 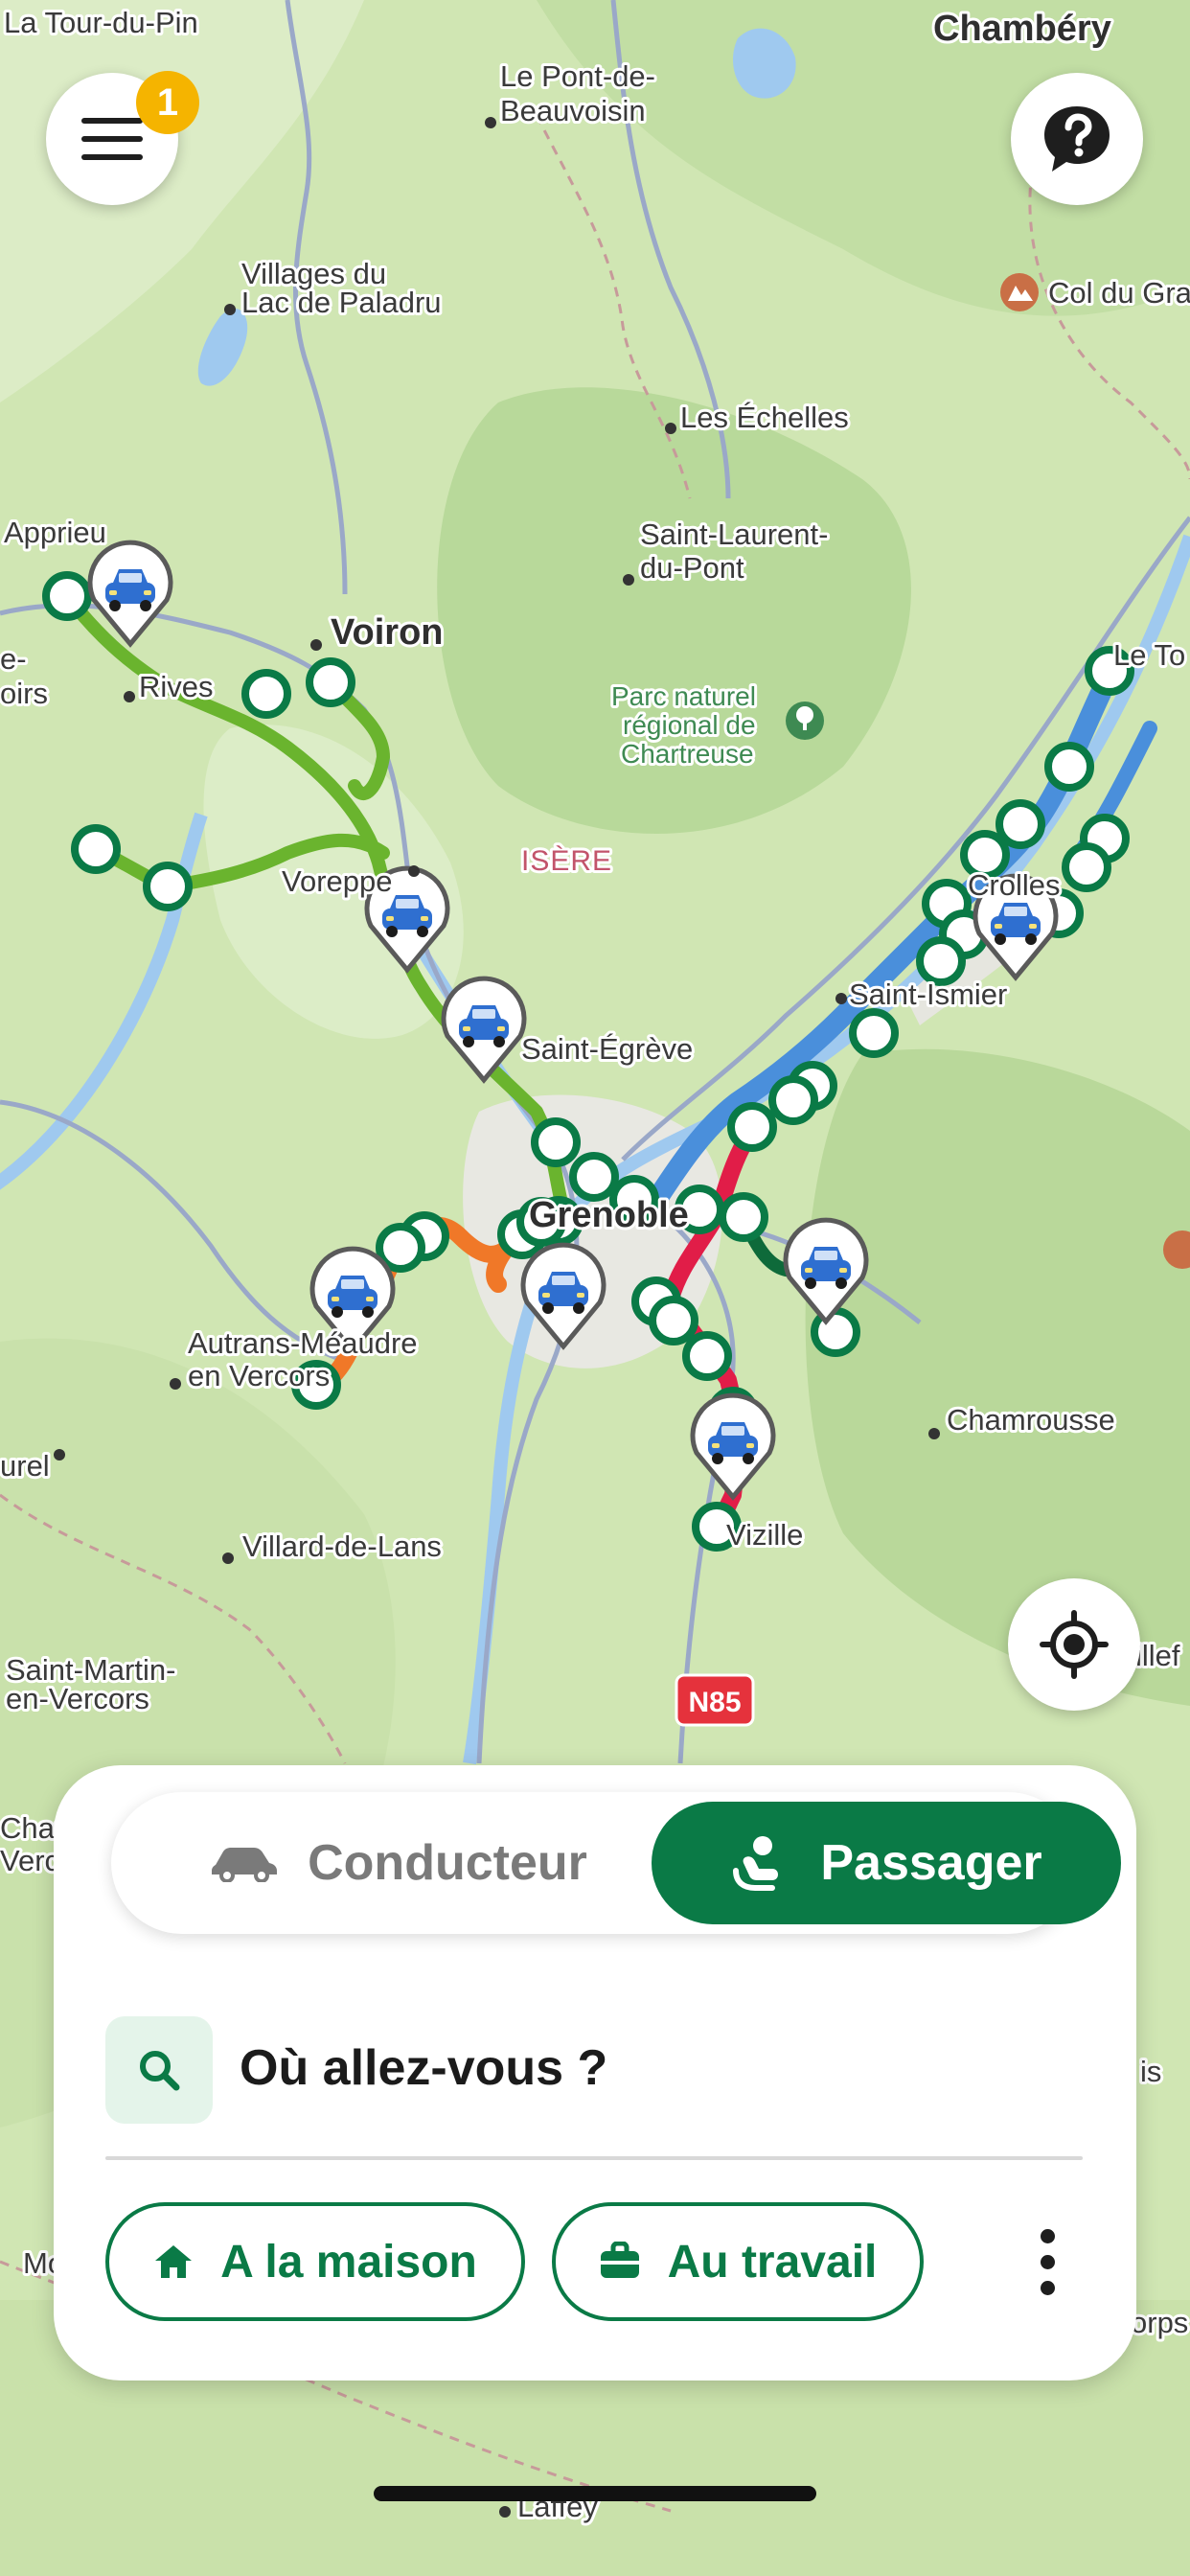 What do you see at coordinates (24, 693) in the screenshot?
I see `map-label: oirs` at bounding box center [24, 693].